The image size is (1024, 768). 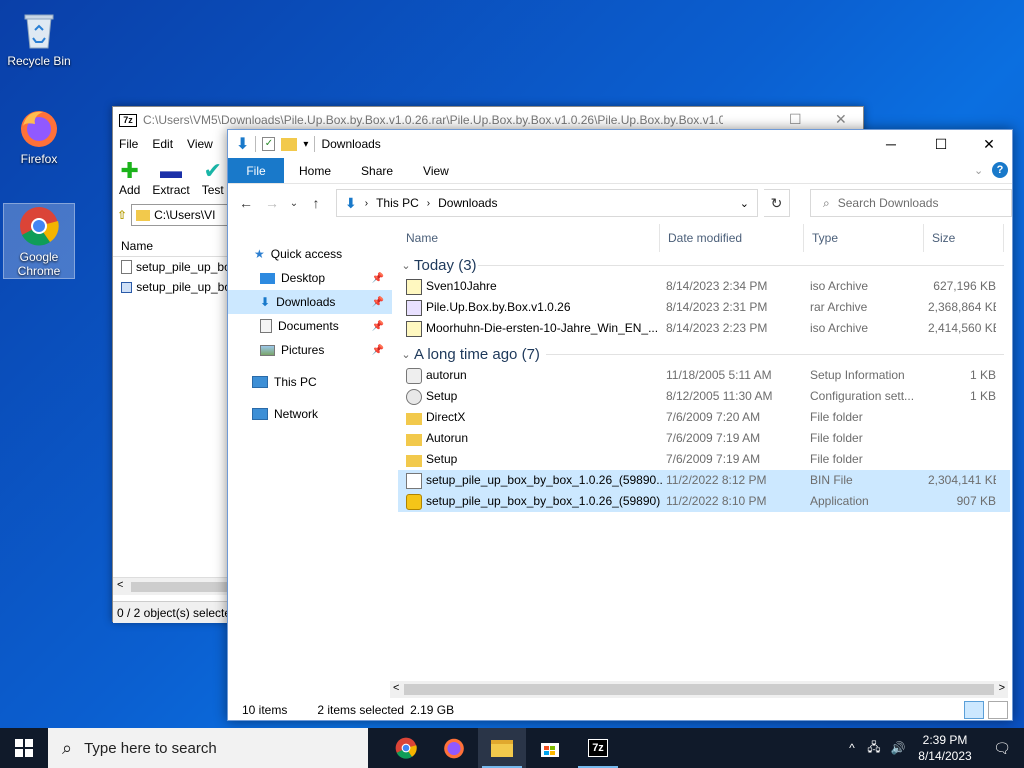 I want to click on up-folder-icon: ⇧, so click(x=122, y=215).